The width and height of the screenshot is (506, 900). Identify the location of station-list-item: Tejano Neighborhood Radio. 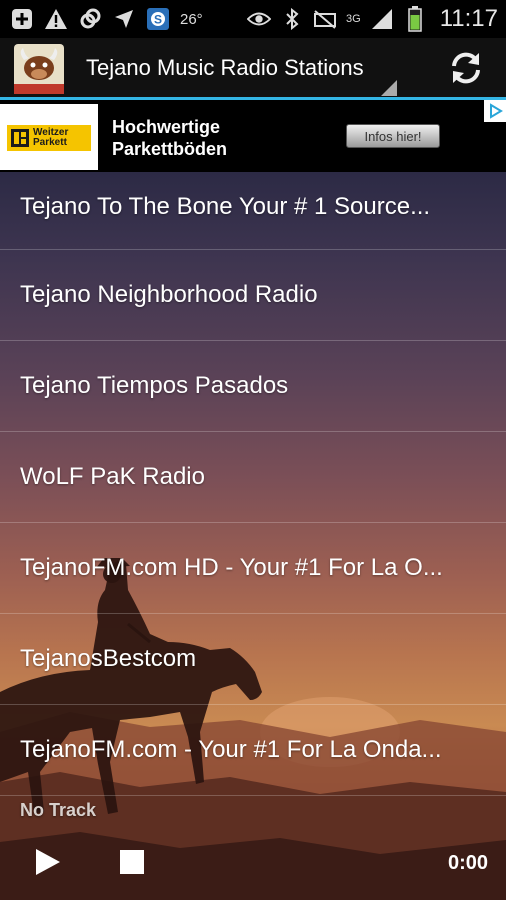
(253, 295).